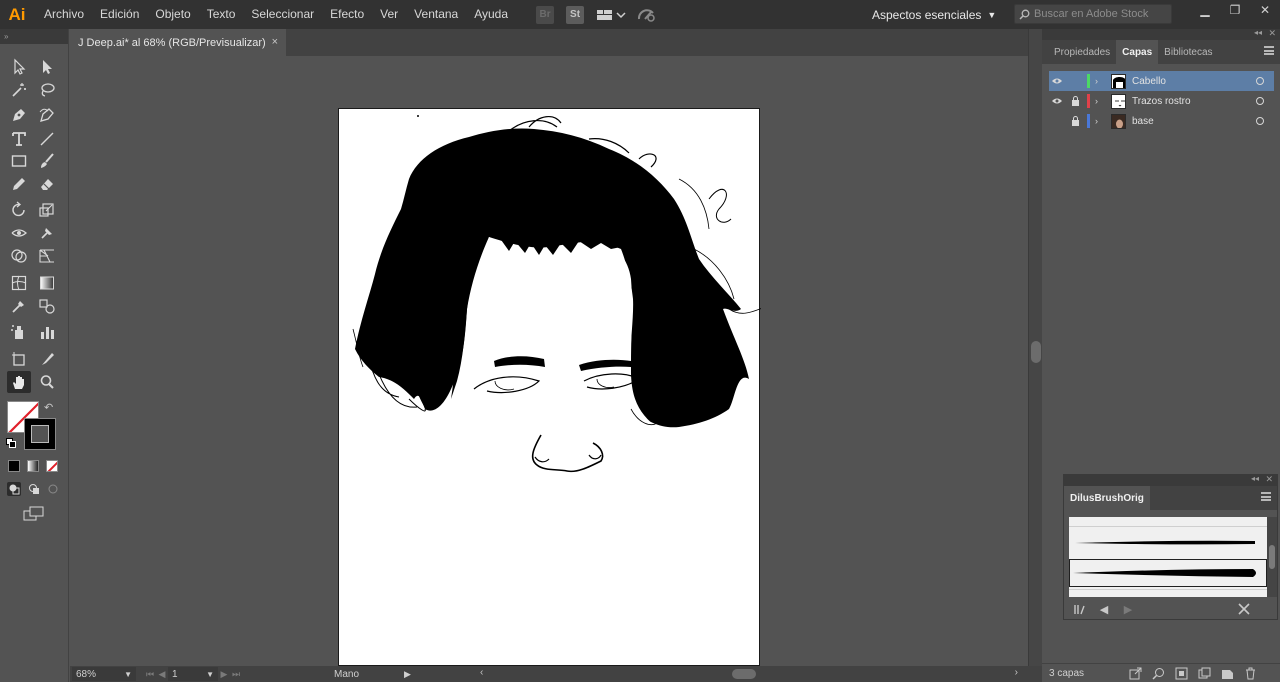 The image size is (1280, 682). Describe the element at coordinates (162, 674) in the screenshot. I see `previous-artboard-icon: ◀` at that location.